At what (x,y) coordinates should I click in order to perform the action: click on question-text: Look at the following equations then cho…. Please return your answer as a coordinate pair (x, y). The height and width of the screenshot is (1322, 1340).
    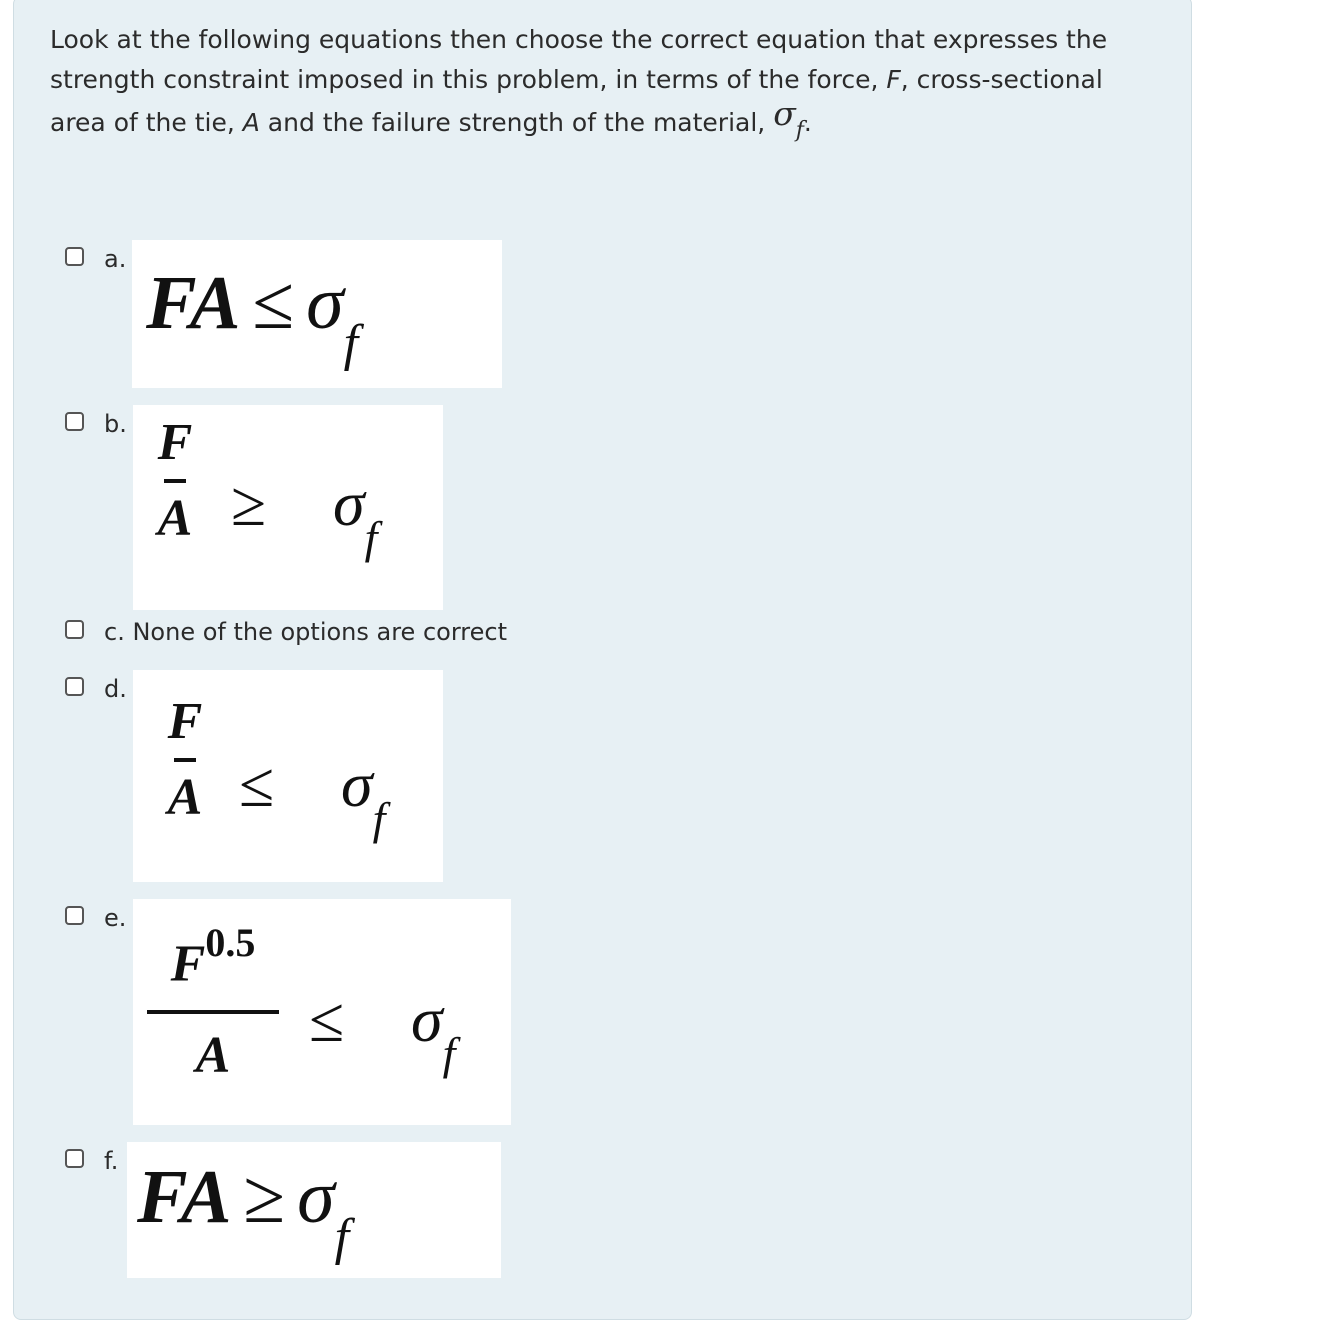
    Looking at the image, I should click on (579, 84).